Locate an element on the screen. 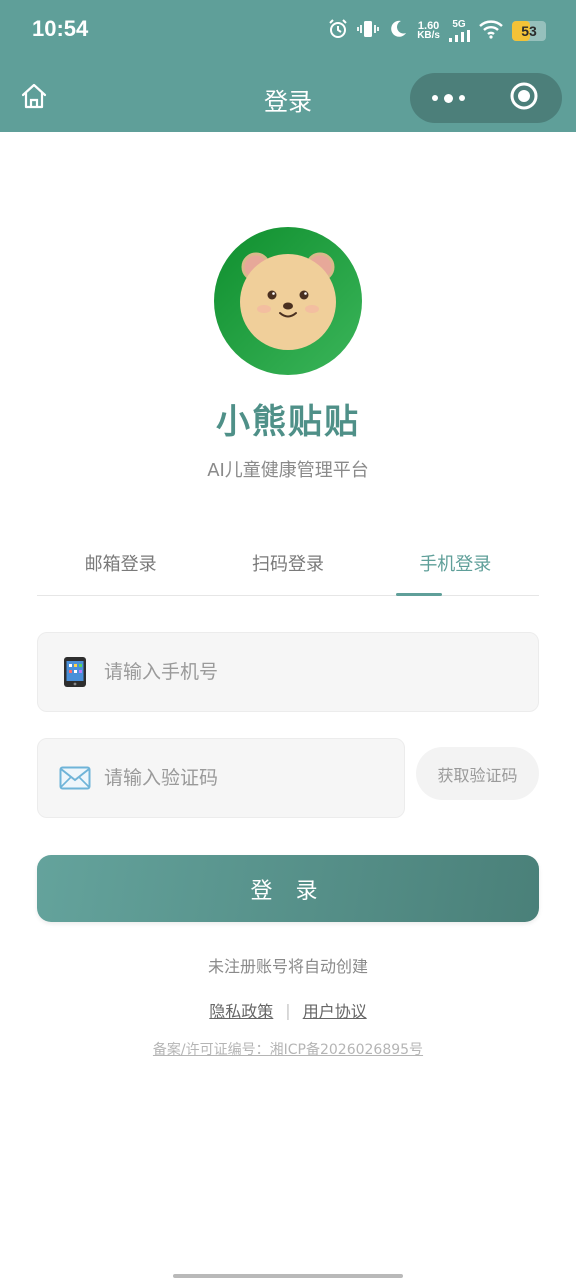 This screenshot has width=576, height=1280. net-speed: 1.60 KB/s is located at coordinates (428, 31).